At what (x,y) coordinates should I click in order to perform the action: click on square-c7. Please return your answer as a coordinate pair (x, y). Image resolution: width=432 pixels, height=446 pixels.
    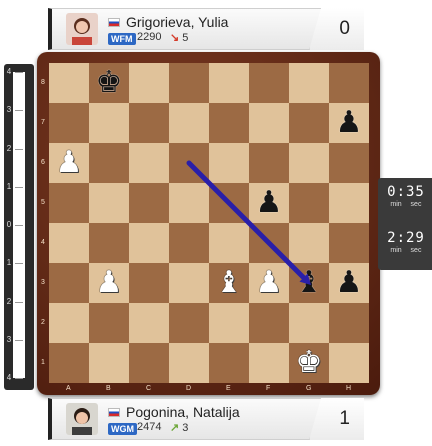
    Looking at the image, I should click on (149, 123).